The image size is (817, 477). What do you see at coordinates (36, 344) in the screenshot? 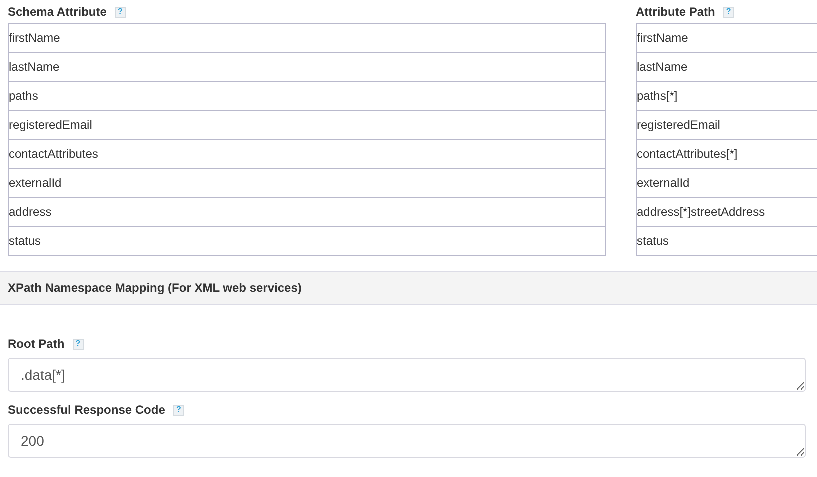
I see `field-label: Root Path` at bounding box center [36, 344].